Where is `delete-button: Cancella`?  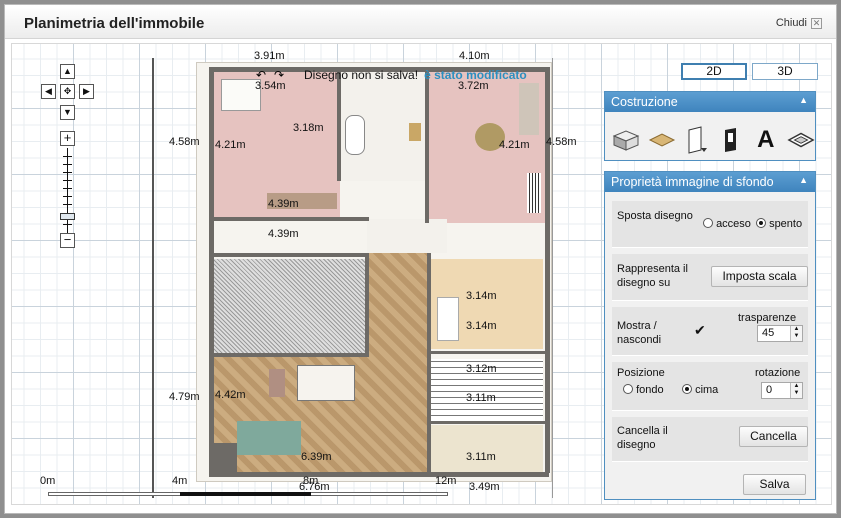
delete-button: Cancella is located at coordinates (773, 436).